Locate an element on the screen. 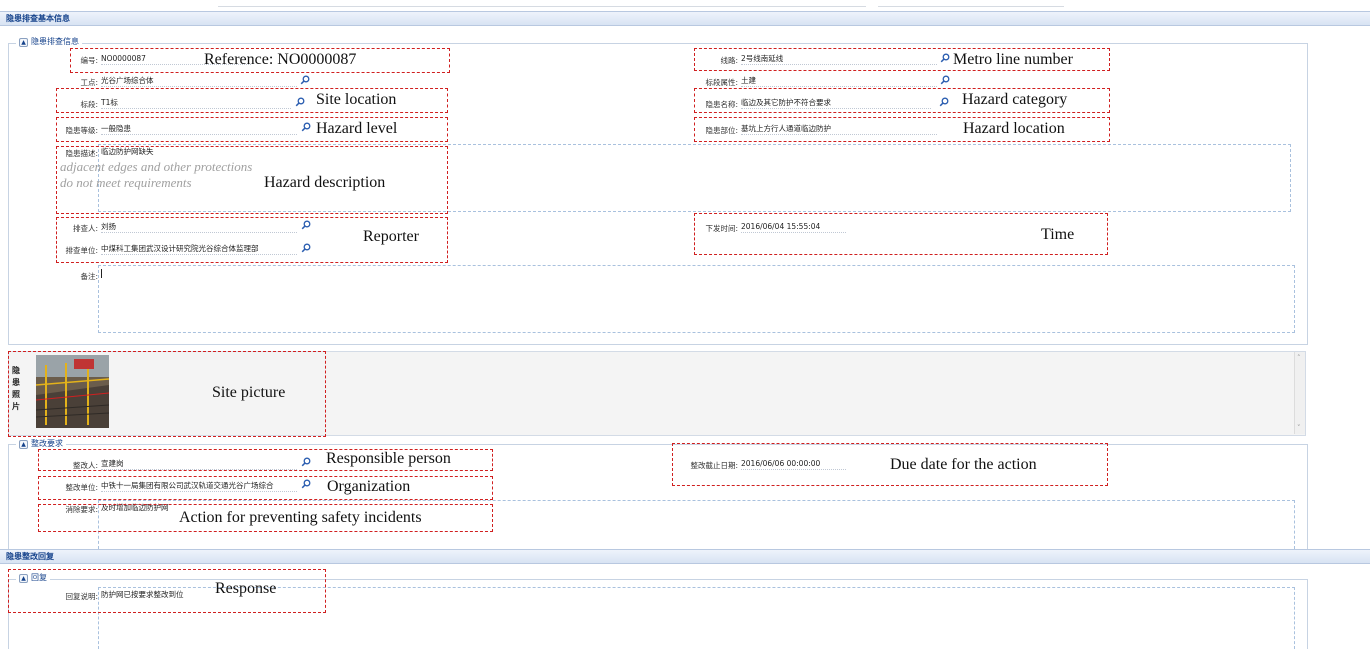 The width and height of the screenshot is (1370, 649). inspection-legend: ▲ 隐患排查信息 is located at coordinates (49, 42).